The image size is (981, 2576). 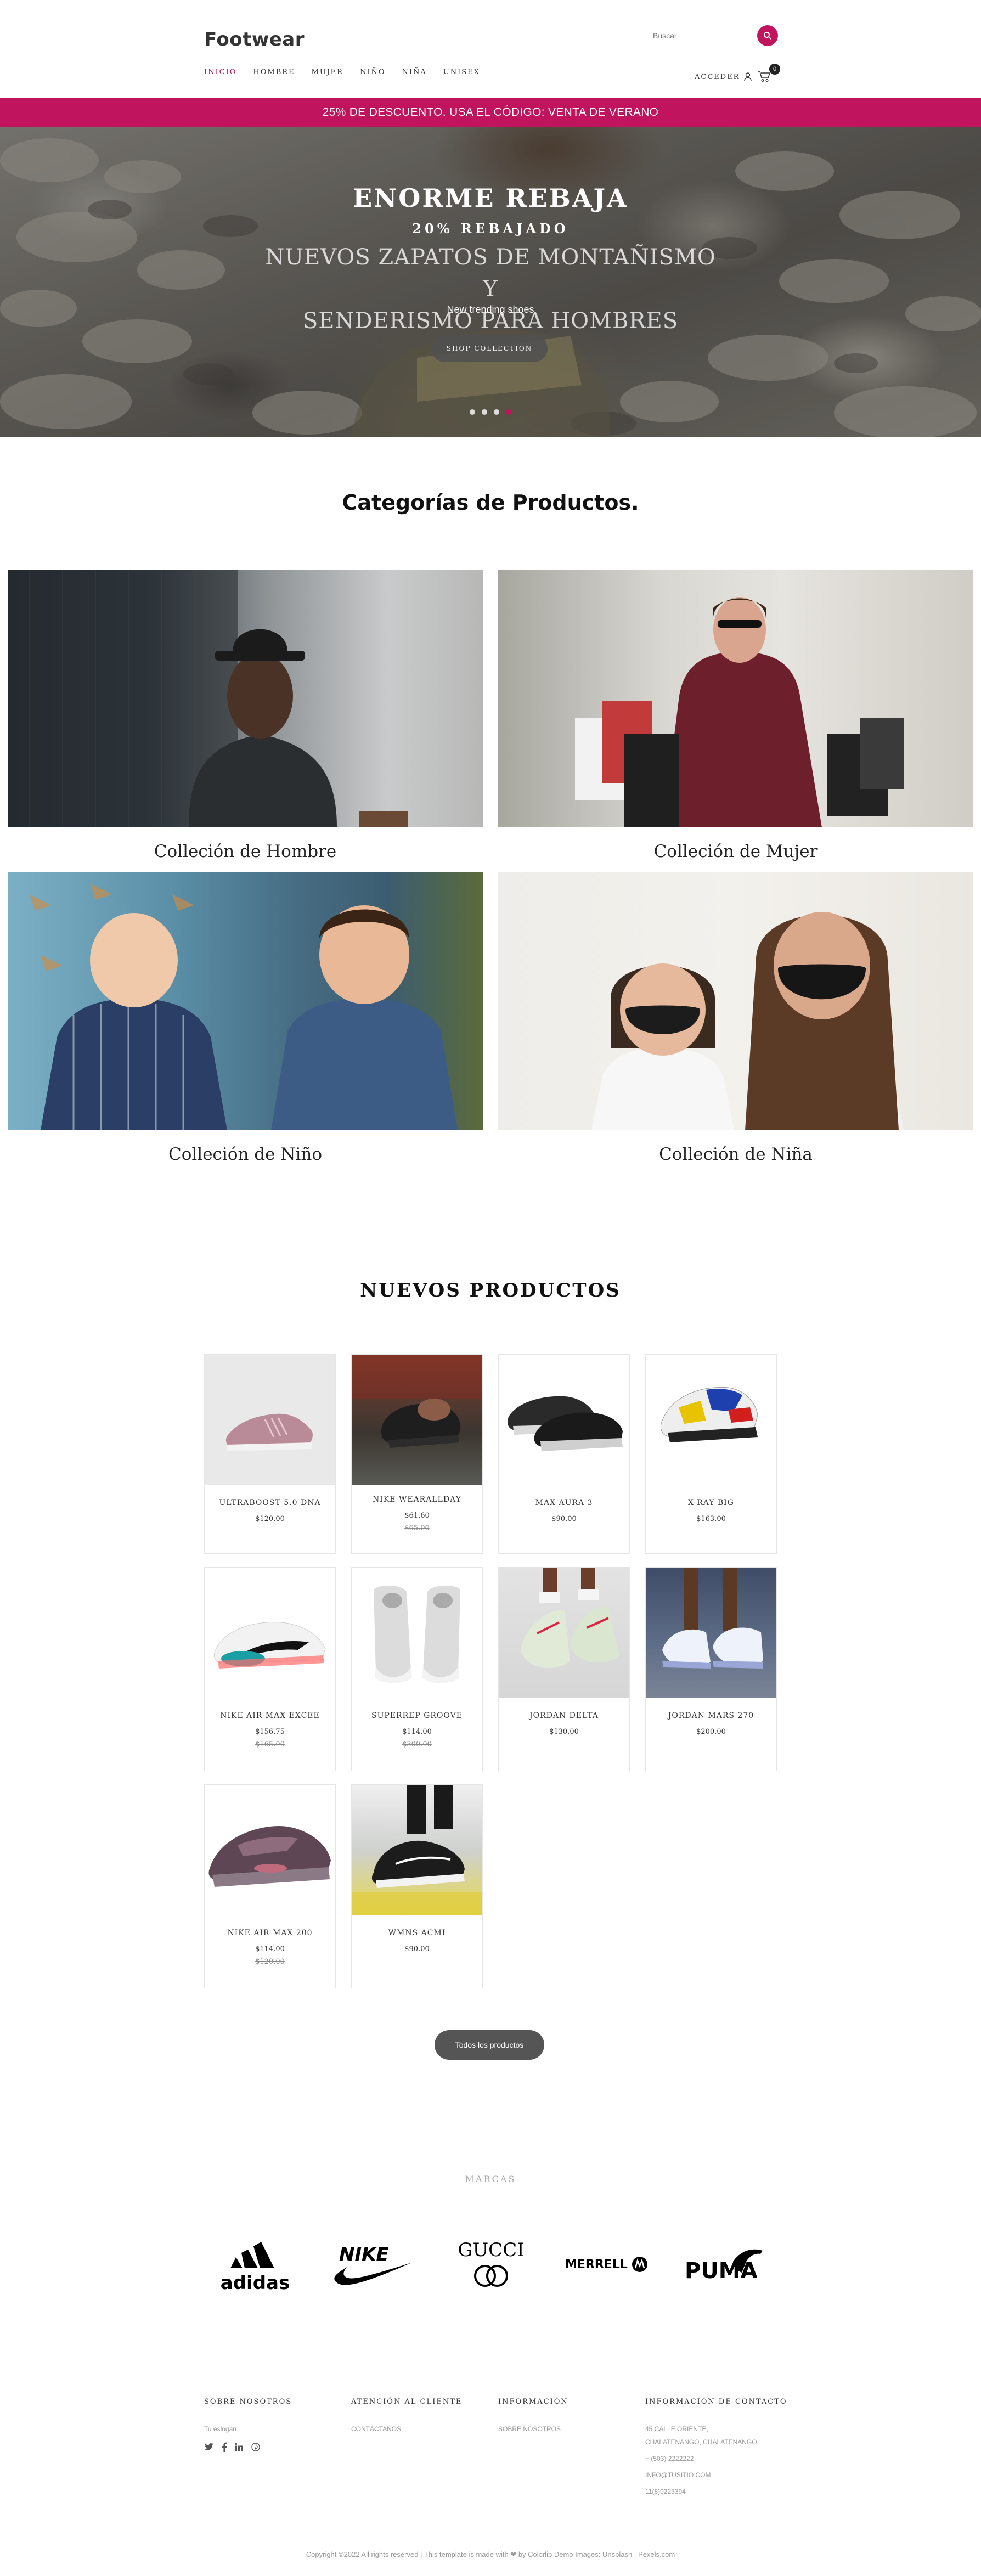 I want to click on product-card: SUPERREP GROOVE $114.00 $300.00, so click(x=417, y=1669).